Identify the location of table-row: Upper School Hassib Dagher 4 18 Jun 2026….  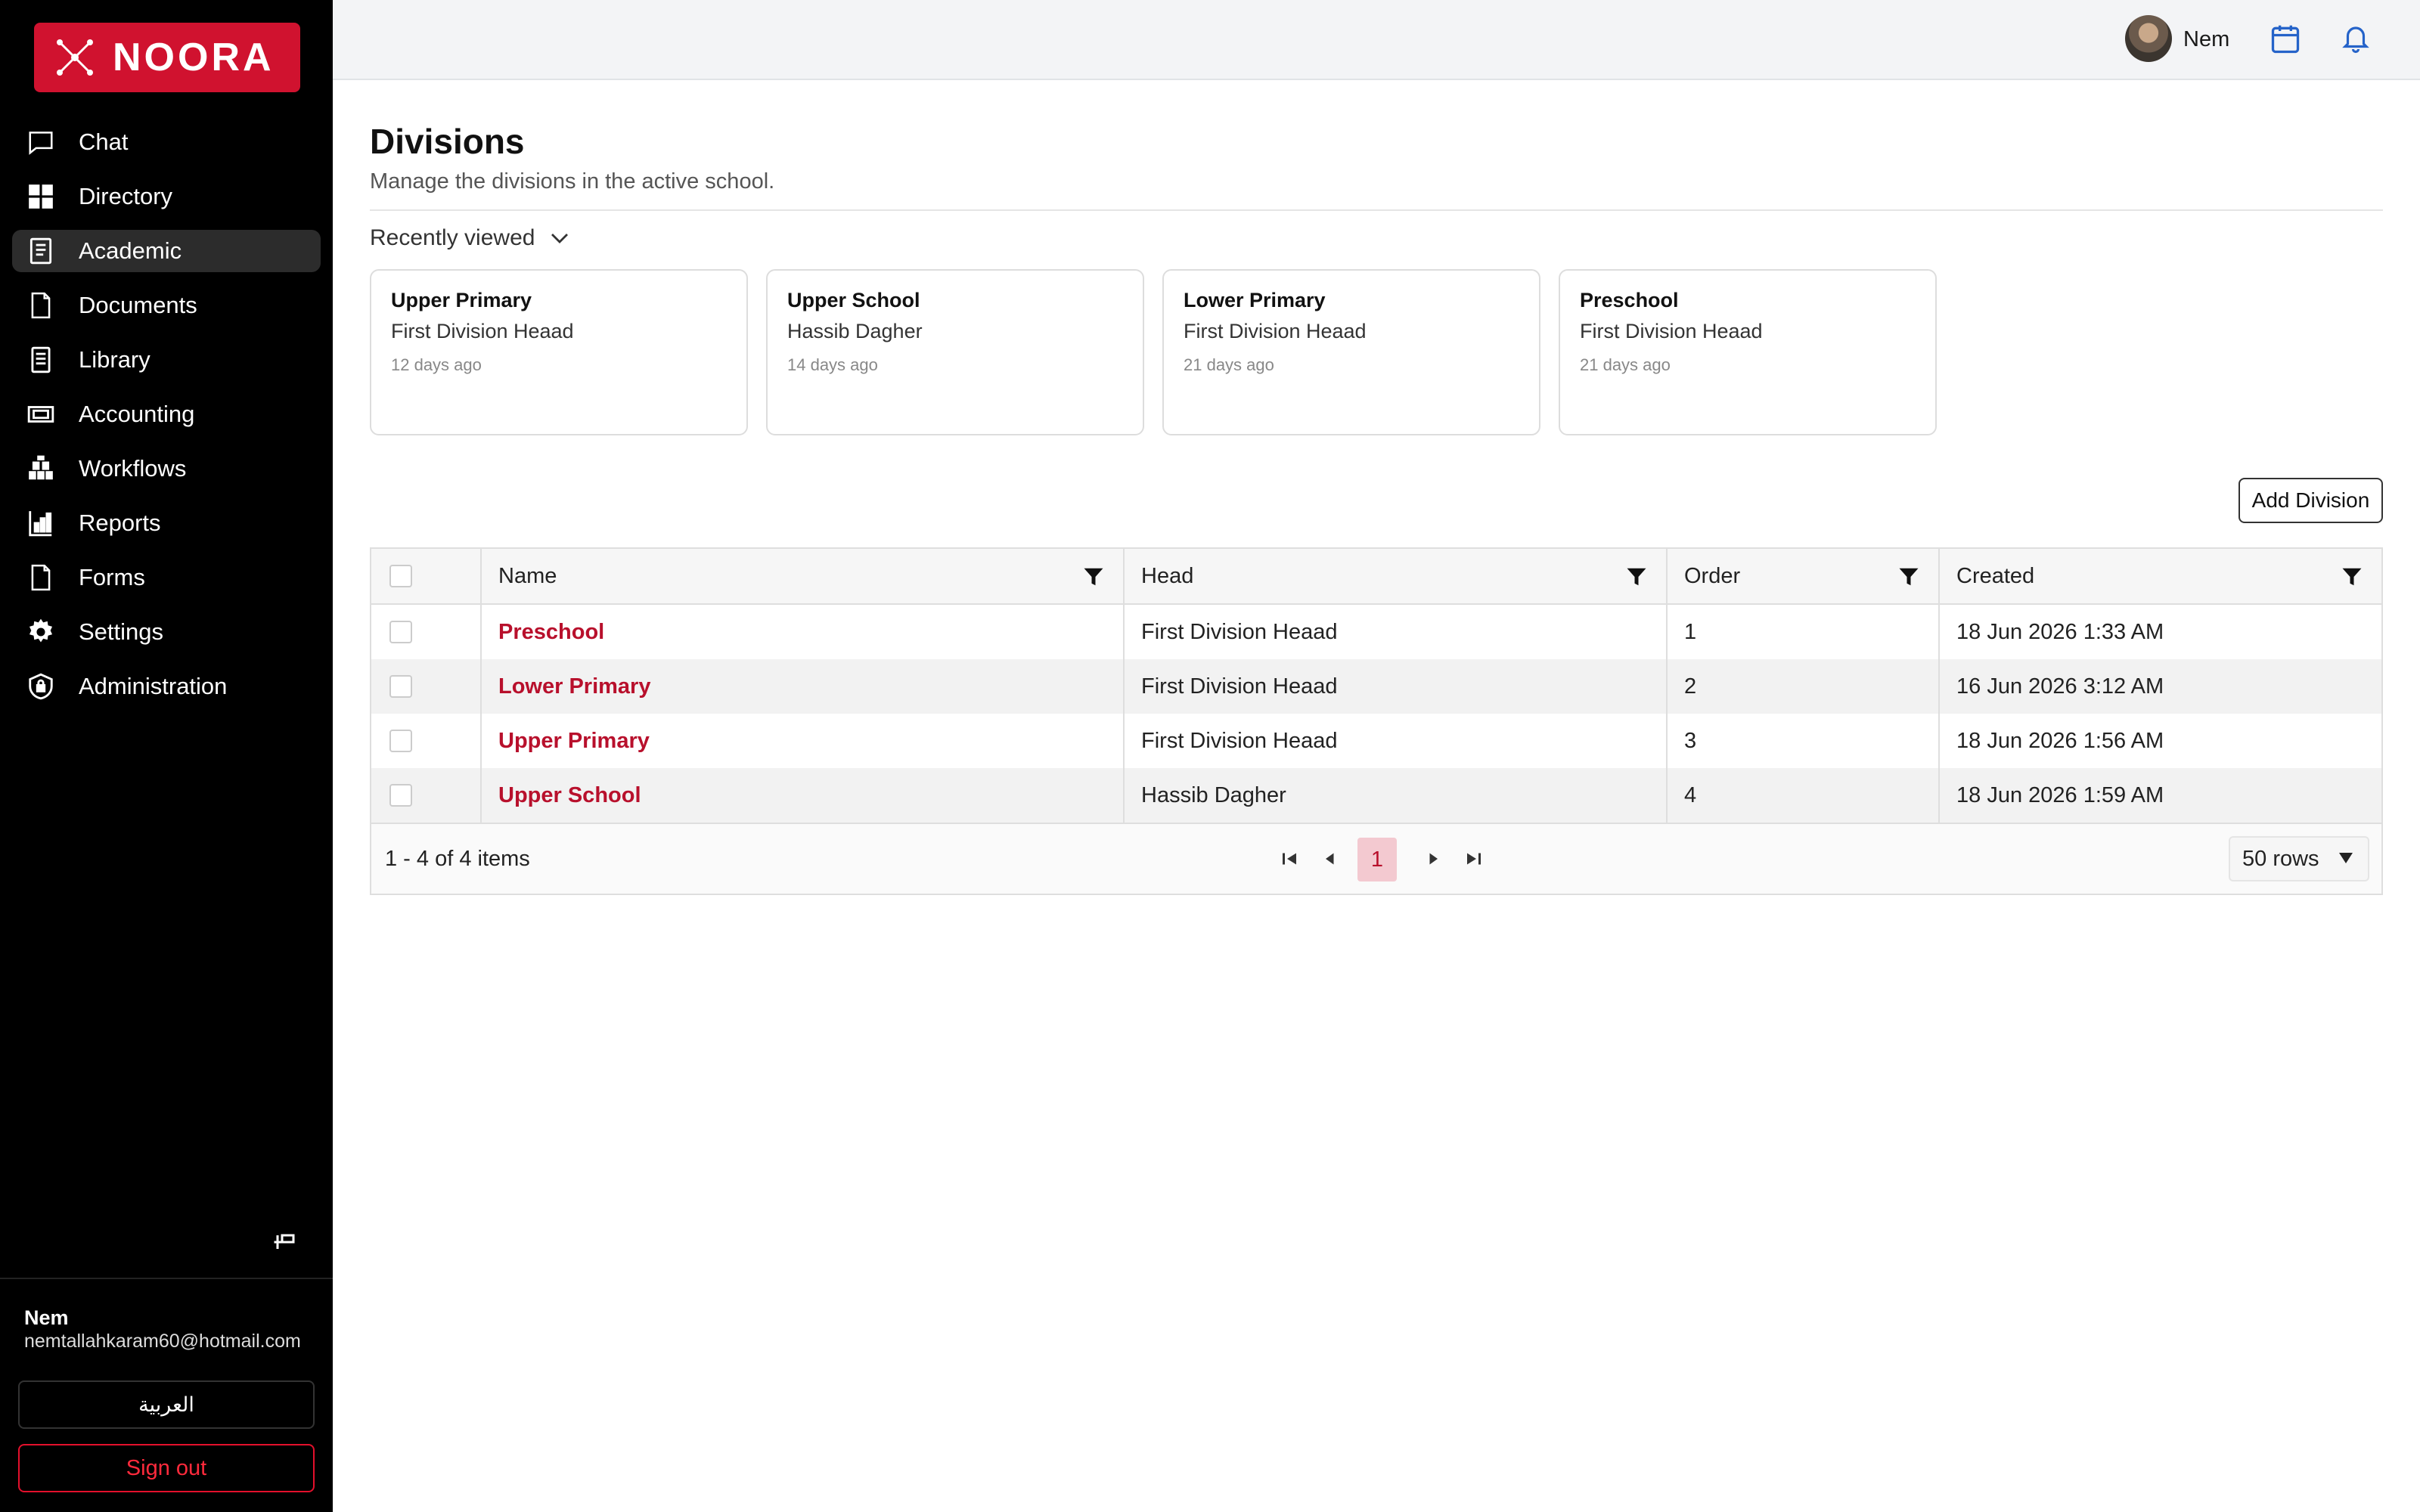
(1376, 795).